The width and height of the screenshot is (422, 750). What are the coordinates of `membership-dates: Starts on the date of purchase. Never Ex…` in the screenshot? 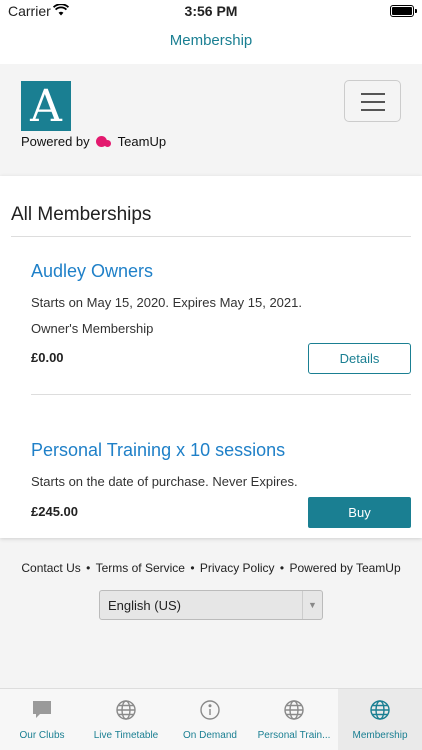 It's located at (164, 481).